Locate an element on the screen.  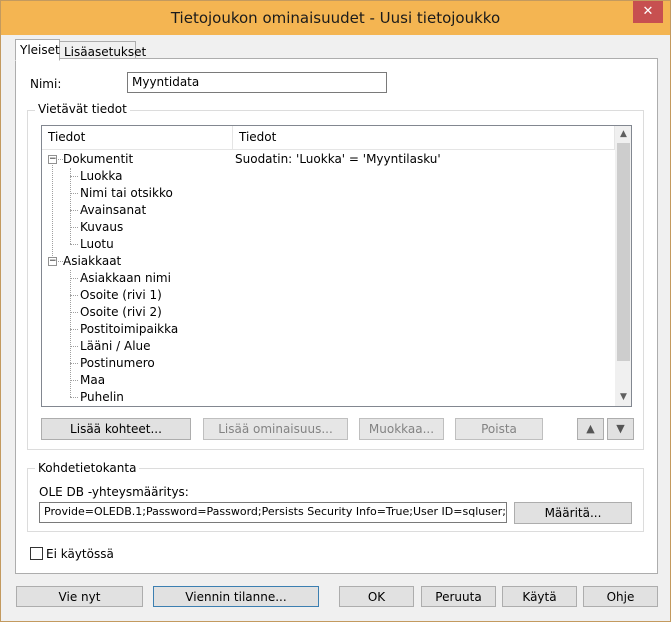
help-button: Ohje is located at coordinates (620, 596).